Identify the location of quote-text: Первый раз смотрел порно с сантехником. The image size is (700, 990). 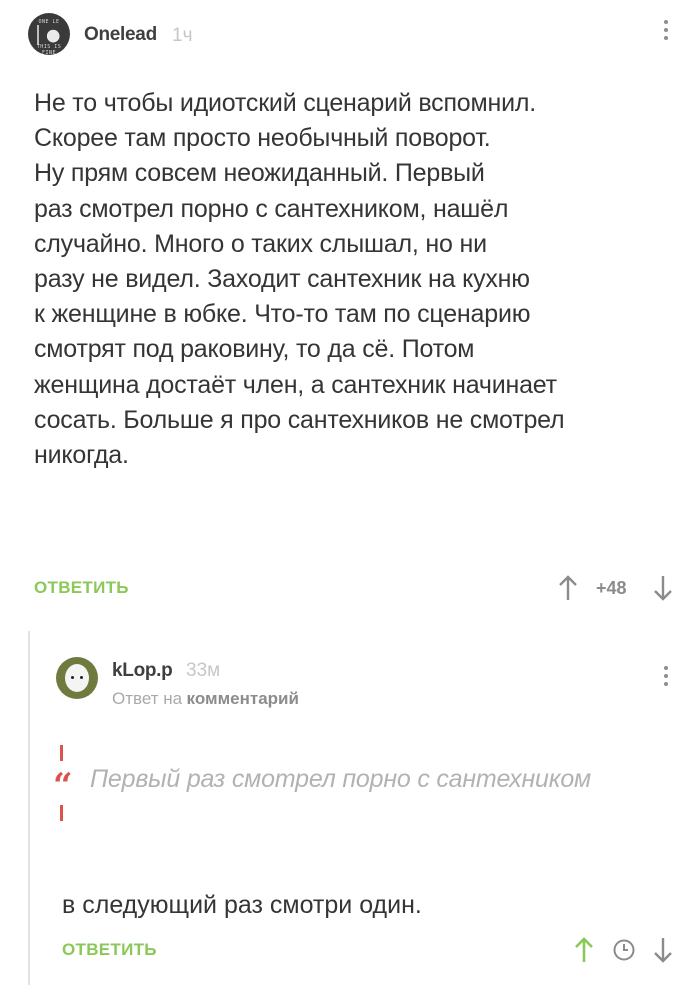
(340, 779).